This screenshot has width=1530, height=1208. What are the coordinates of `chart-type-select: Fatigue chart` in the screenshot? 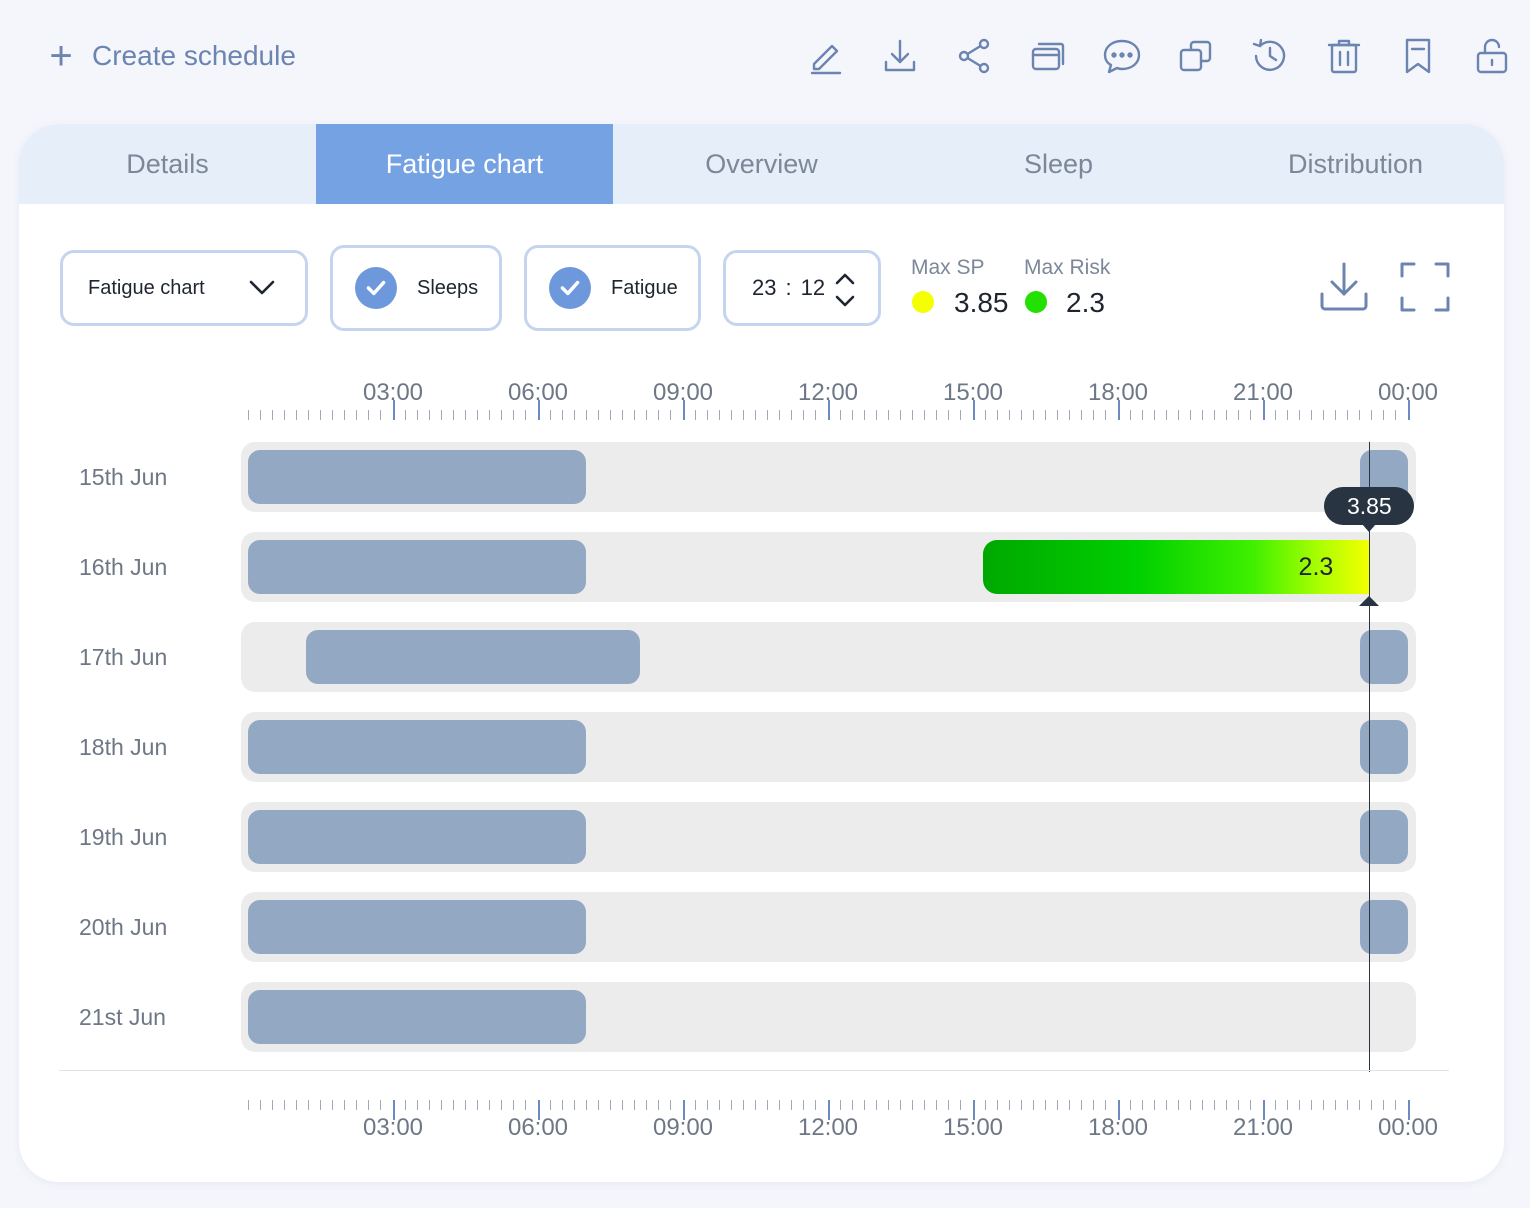 It's located at (184, 288).